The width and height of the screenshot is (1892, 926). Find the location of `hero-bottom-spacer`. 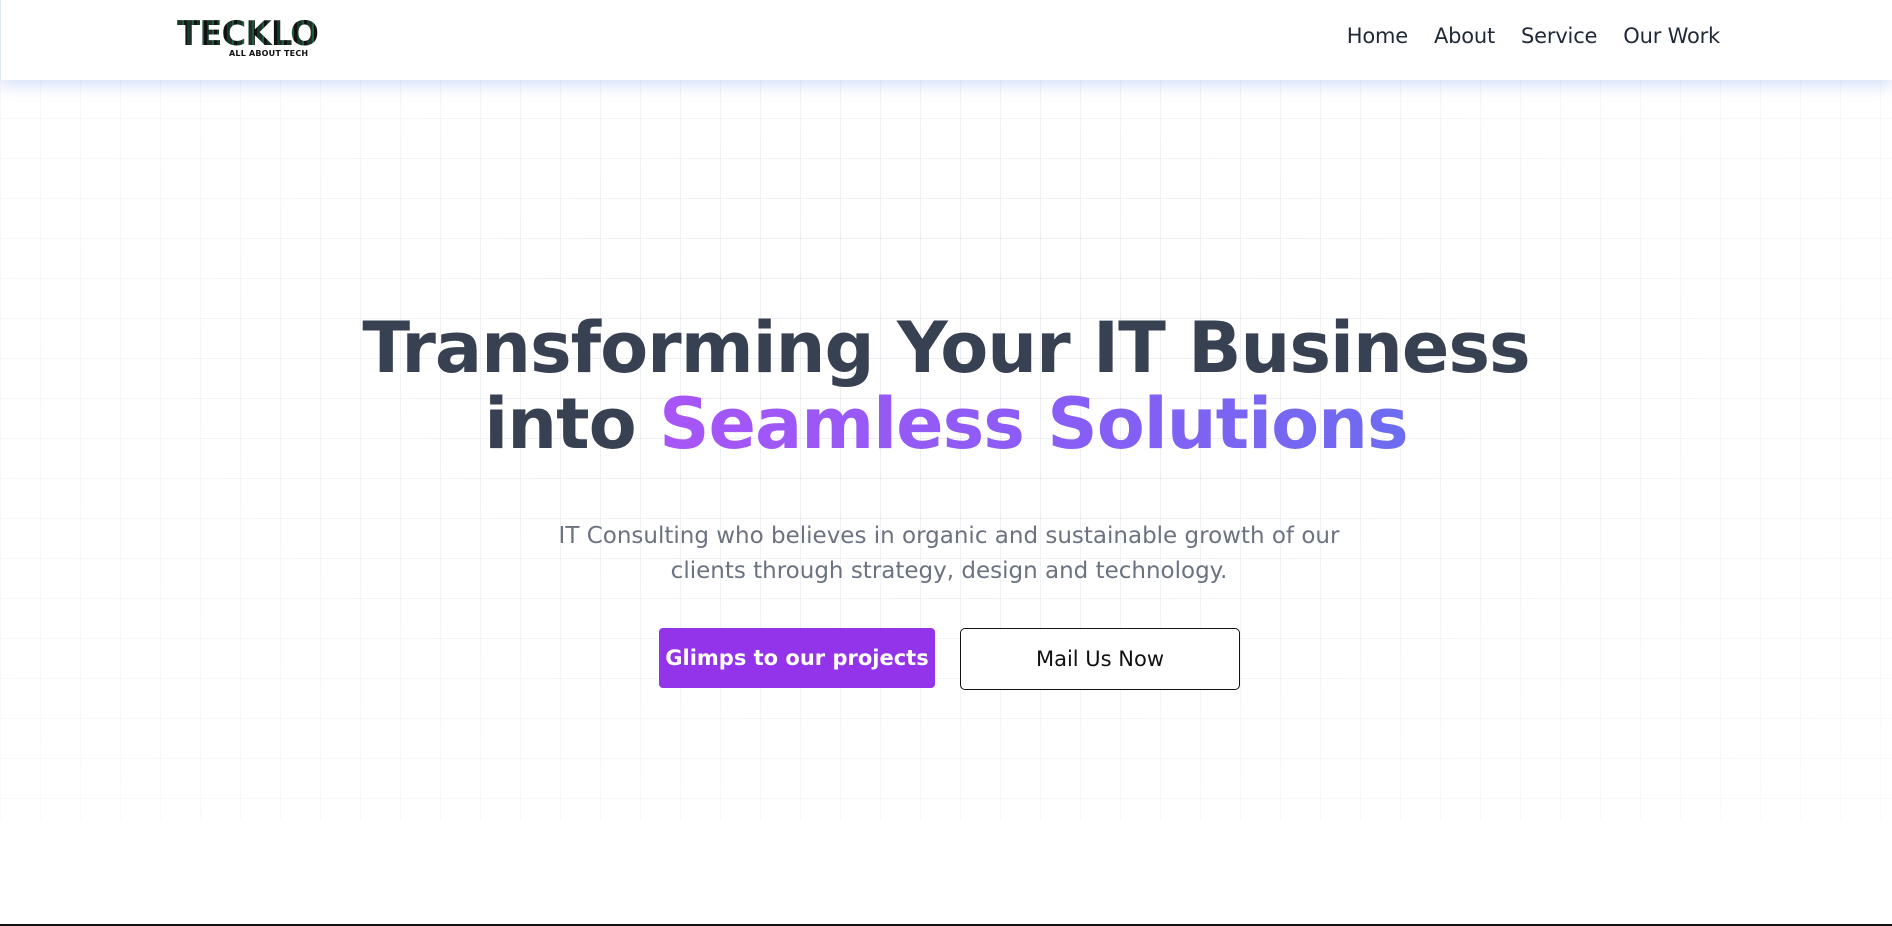

hero-bottom-spacer is located at coordinates (946, 872).